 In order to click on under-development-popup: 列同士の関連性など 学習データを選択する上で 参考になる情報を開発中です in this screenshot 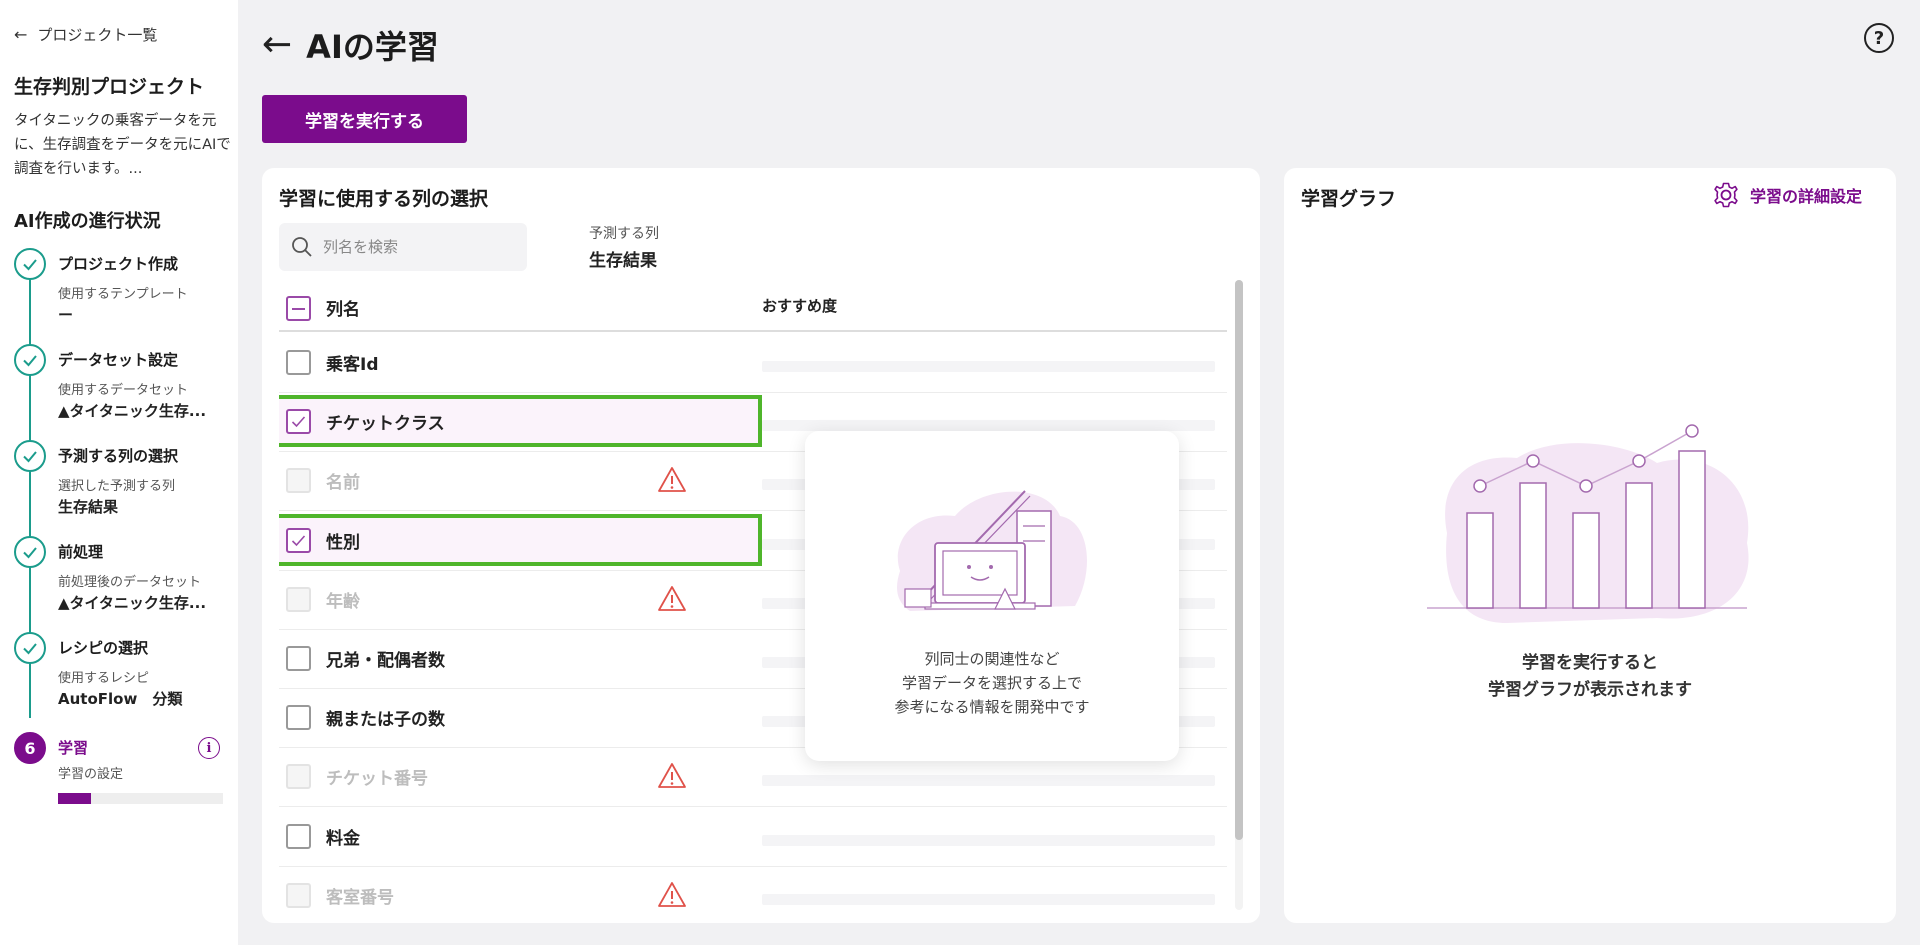, I will do `click(992, 596)`.